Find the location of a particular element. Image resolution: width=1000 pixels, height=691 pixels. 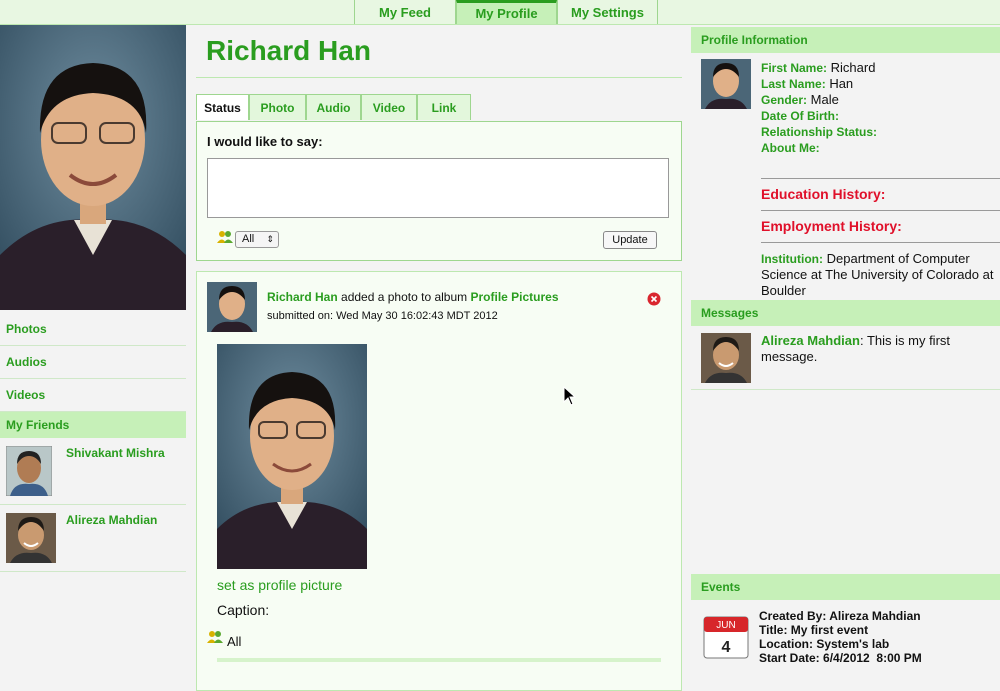

nav-tab-my-feed: My Feed is located at coordinates (405, 12).